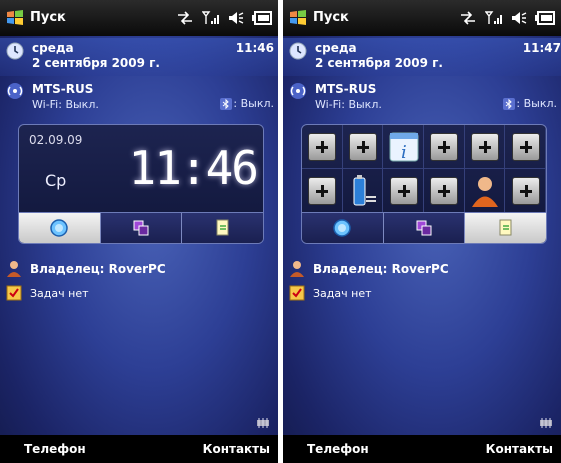 The image size is (561, 463). I want to click on time-text: 11:47, so click(541, 48).